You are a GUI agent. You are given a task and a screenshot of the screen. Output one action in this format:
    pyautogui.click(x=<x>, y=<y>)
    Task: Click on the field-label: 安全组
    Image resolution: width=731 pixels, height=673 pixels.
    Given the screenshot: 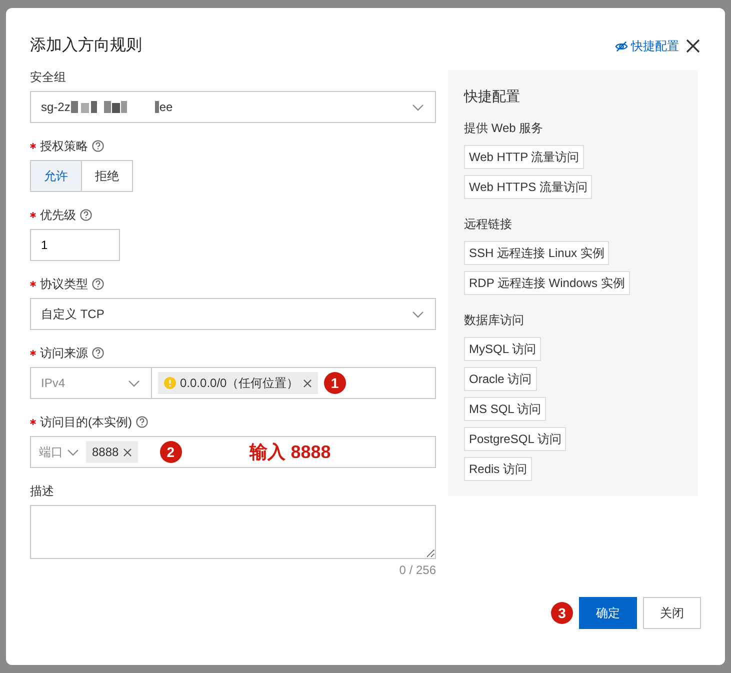 What is the action you would take?
    pyautogui.click(x=48, y=77)
    